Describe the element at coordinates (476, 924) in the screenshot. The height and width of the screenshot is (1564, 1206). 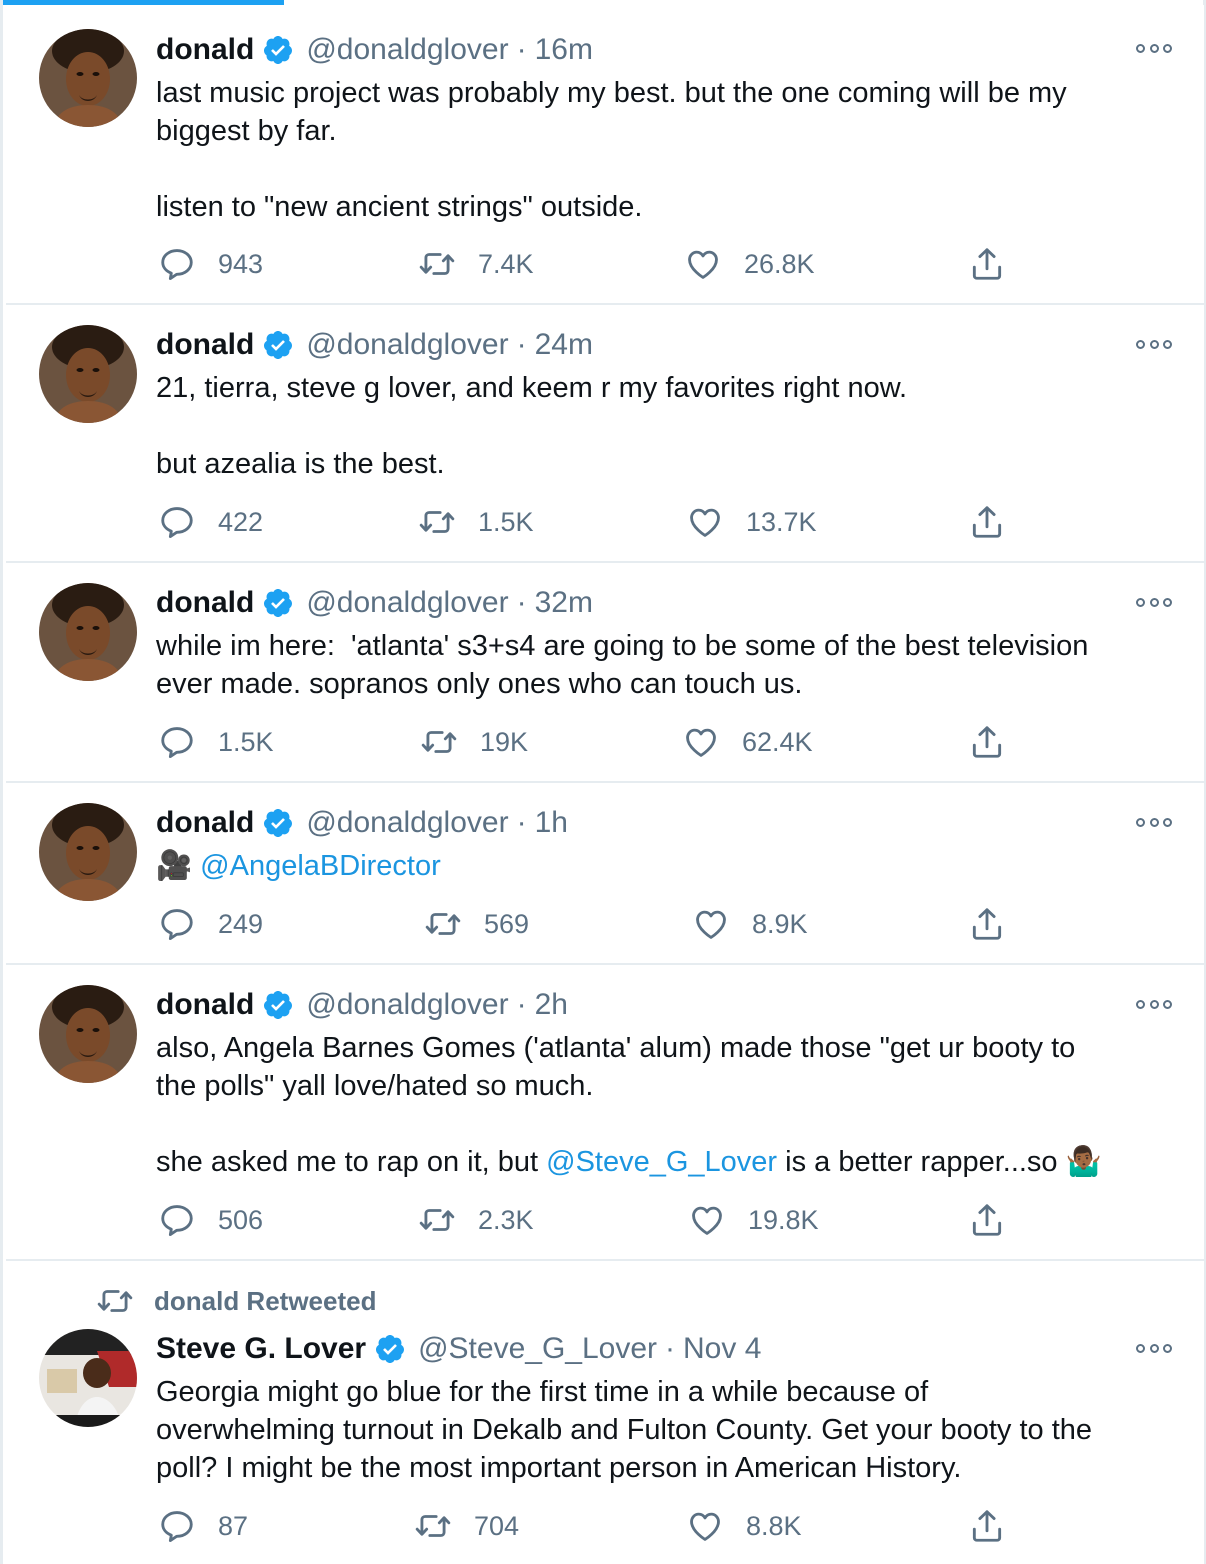
I see `retweet-button: 569` at that location.